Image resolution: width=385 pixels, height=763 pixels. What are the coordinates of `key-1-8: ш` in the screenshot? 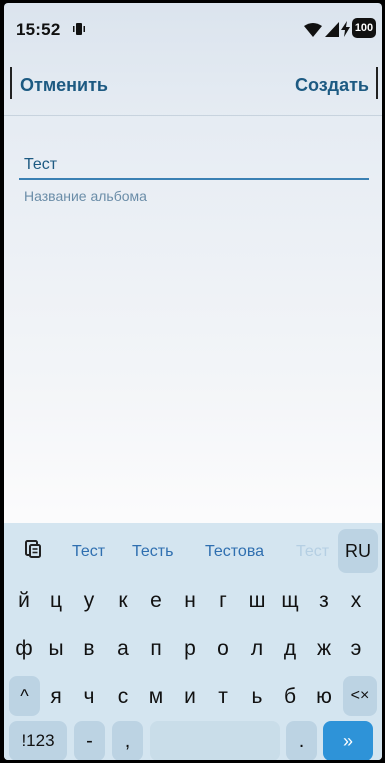 It's located at (257, 601).